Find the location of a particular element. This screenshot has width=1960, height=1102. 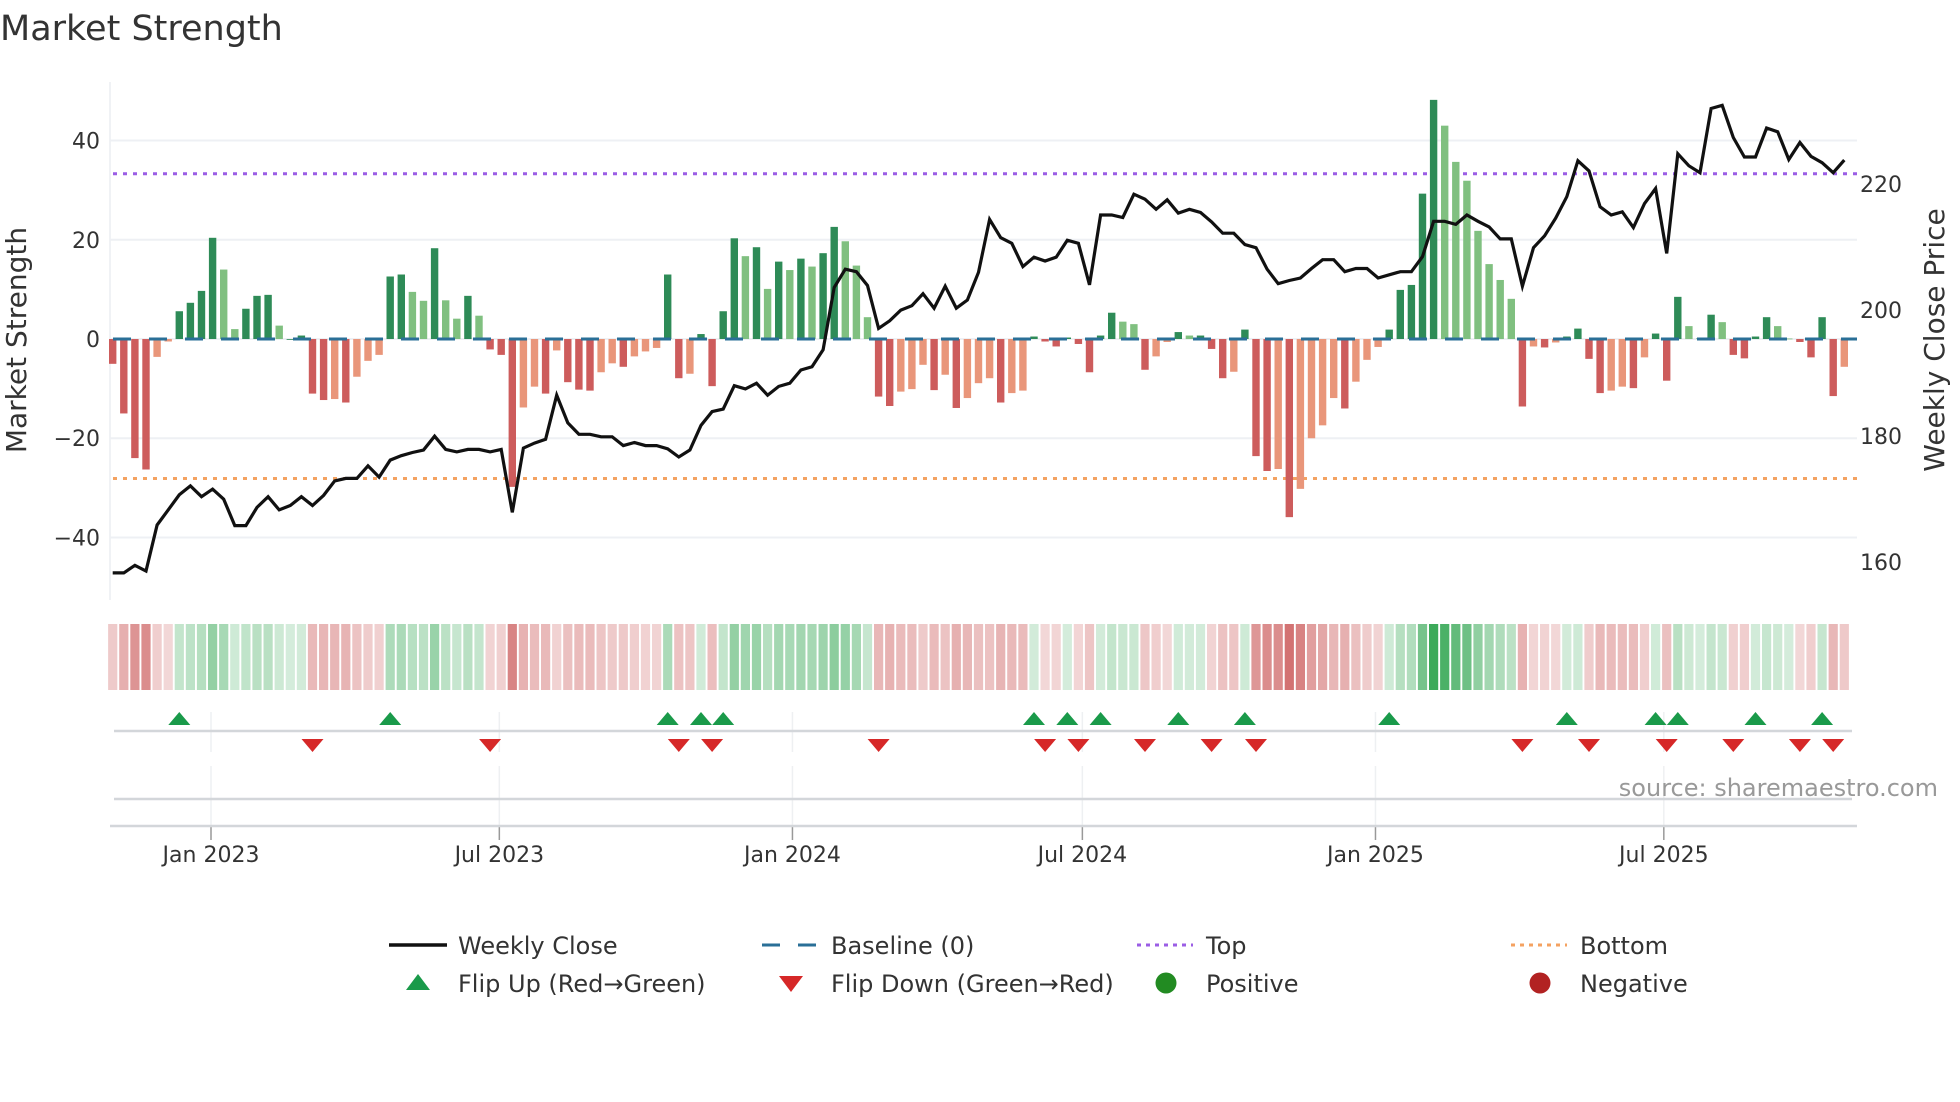

y-tick-label: 0 is located at coordinates (93, 340).